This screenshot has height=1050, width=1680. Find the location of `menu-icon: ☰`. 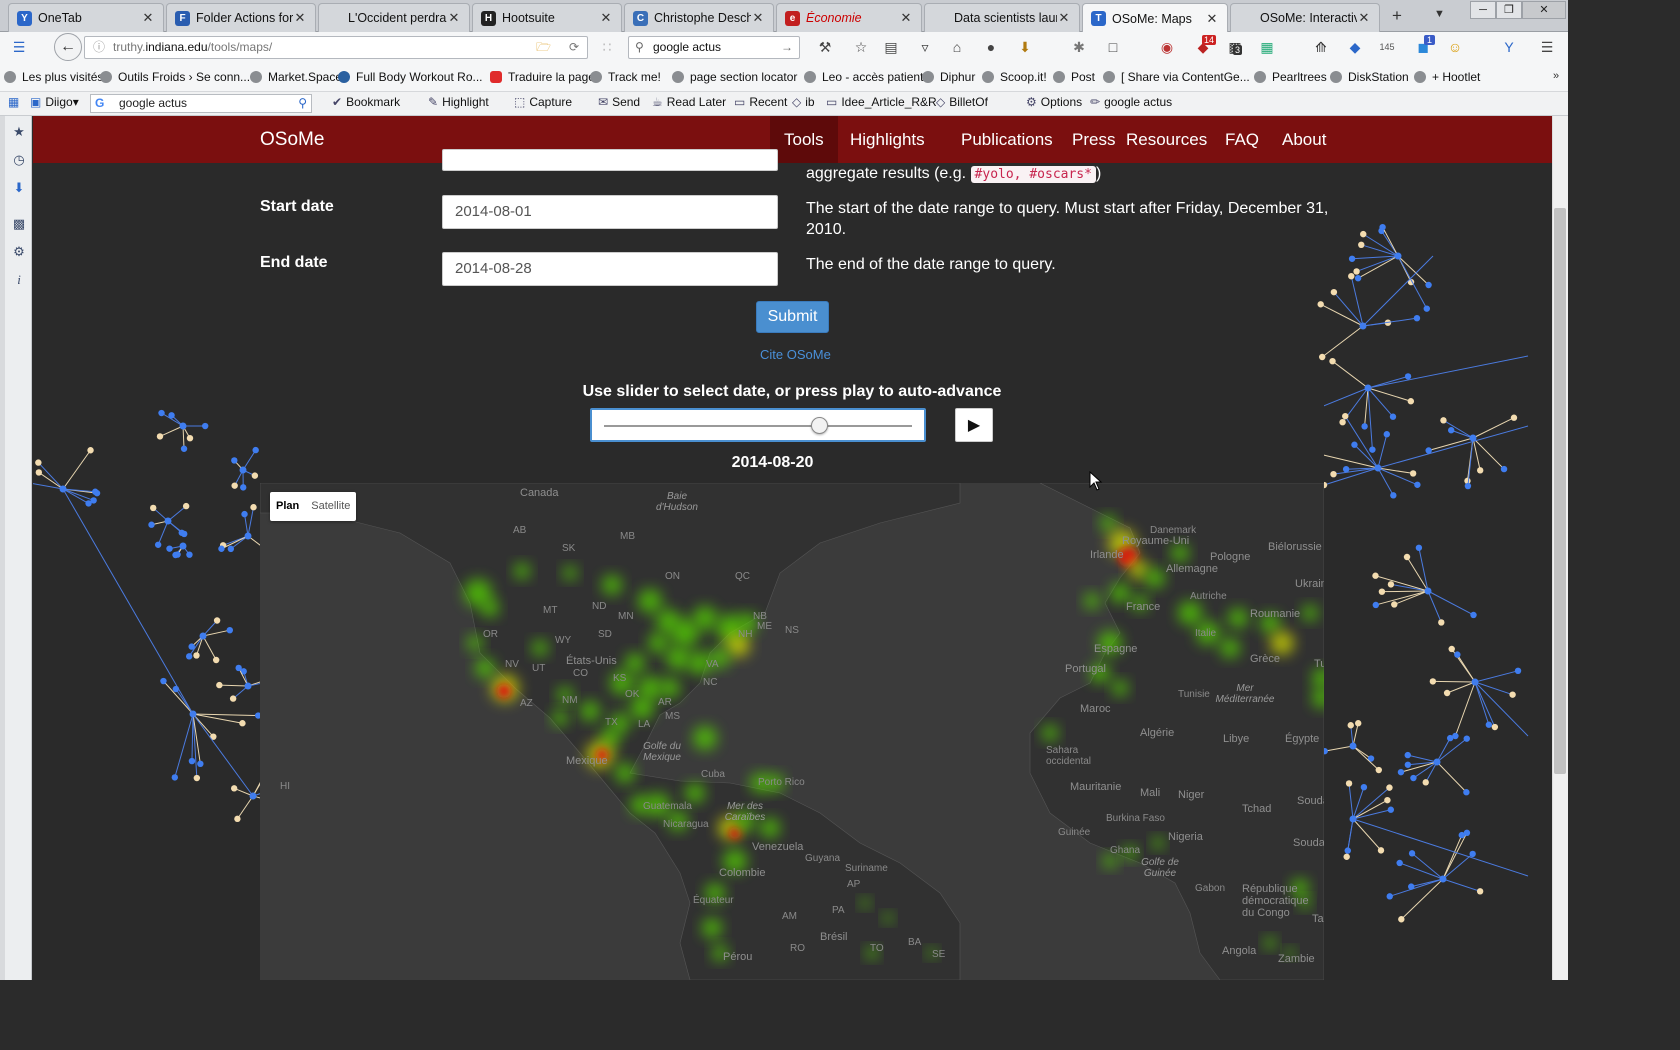

menu-icon: ☰ is located at coordinates (1547, 47).